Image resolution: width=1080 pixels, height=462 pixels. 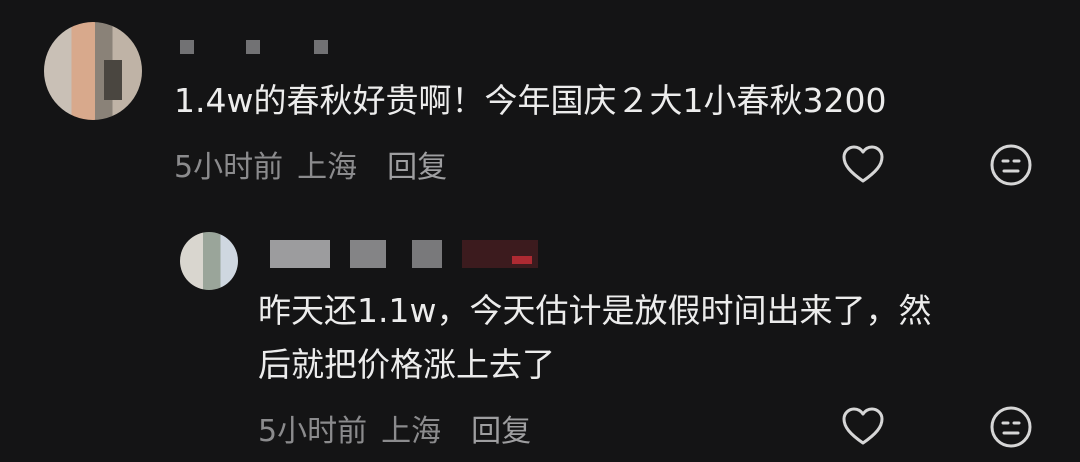 What do you see at coordinates (411, 431) in the screenshot?
I see `reply-location: 上海` at bounding box center [411, 431].